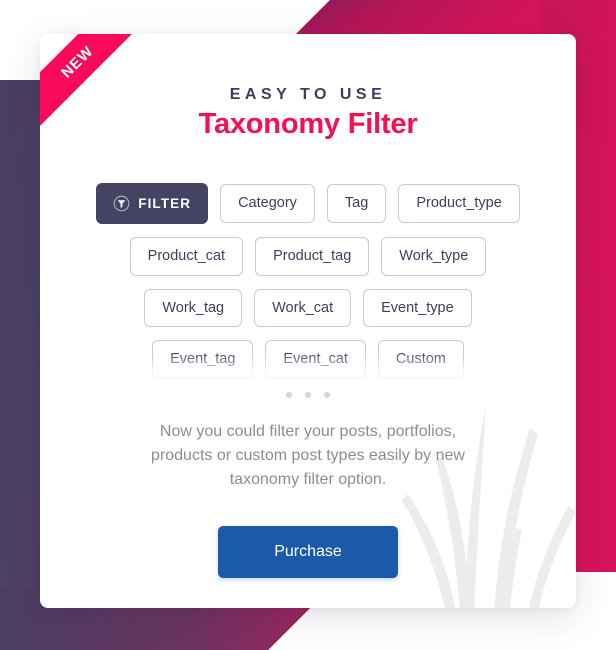  Describe the element at coordinates (193, 307) in the screenshot. I see `tag-work-tag: Work_tag` at that location.